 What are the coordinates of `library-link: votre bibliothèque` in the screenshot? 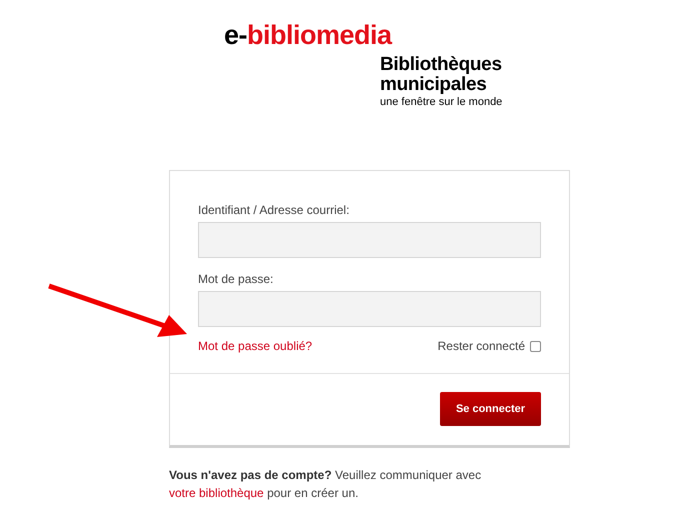 It's located at (216, 493).